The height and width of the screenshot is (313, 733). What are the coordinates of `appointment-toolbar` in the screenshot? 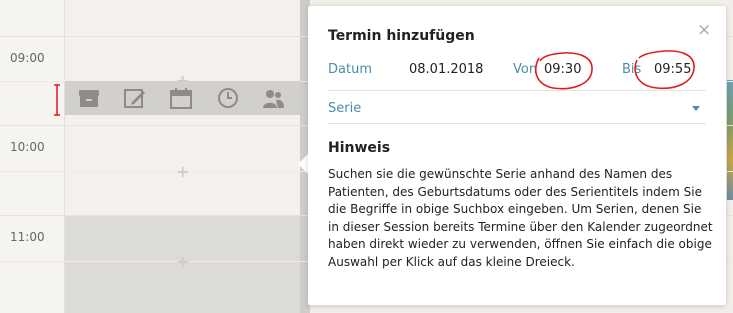 It's located at (182, 98).